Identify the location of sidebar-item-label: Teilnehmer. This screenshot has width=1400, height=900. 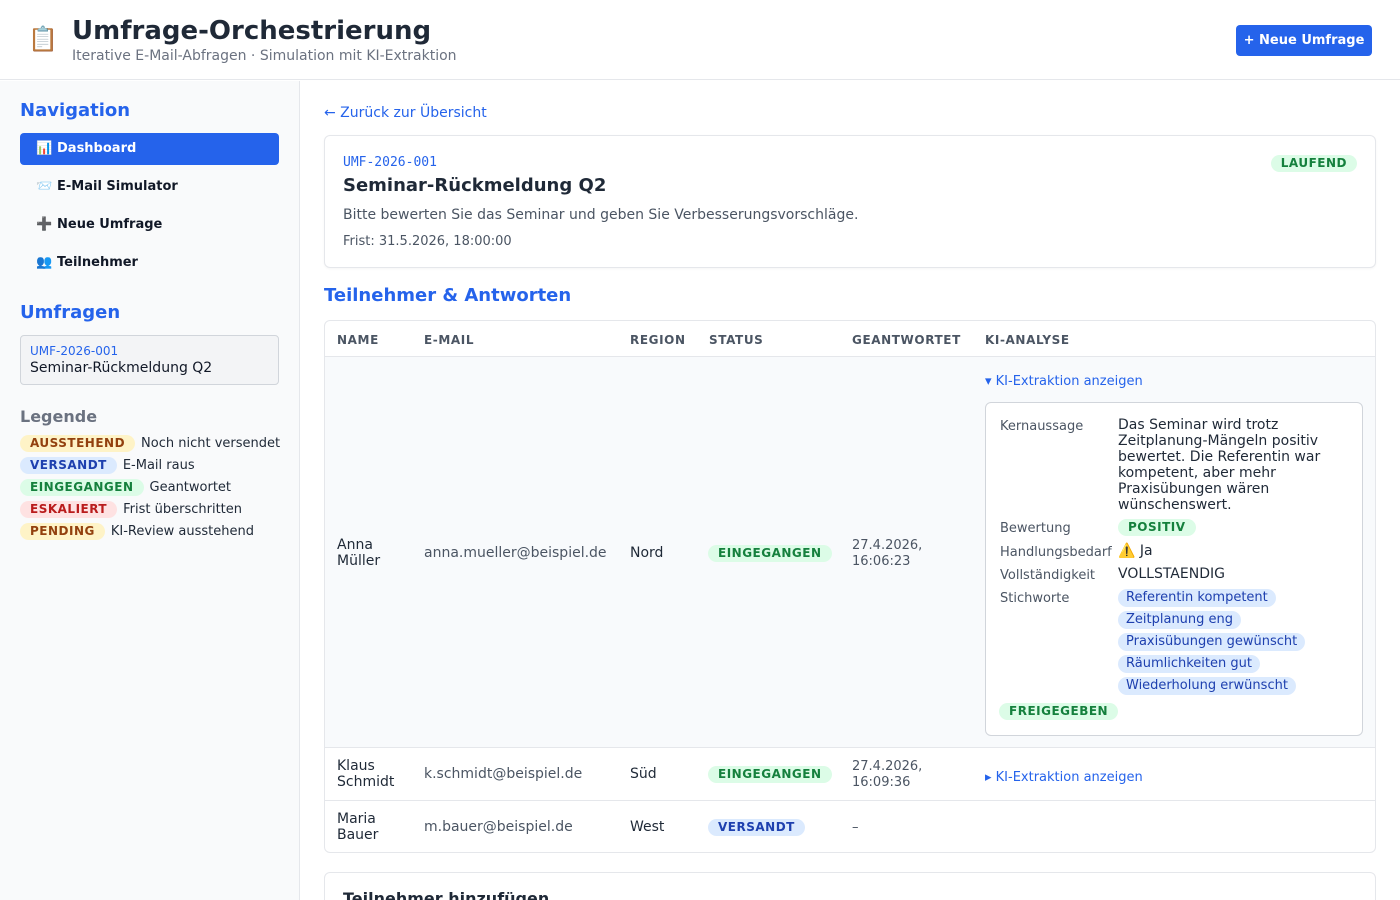
(97, 262).